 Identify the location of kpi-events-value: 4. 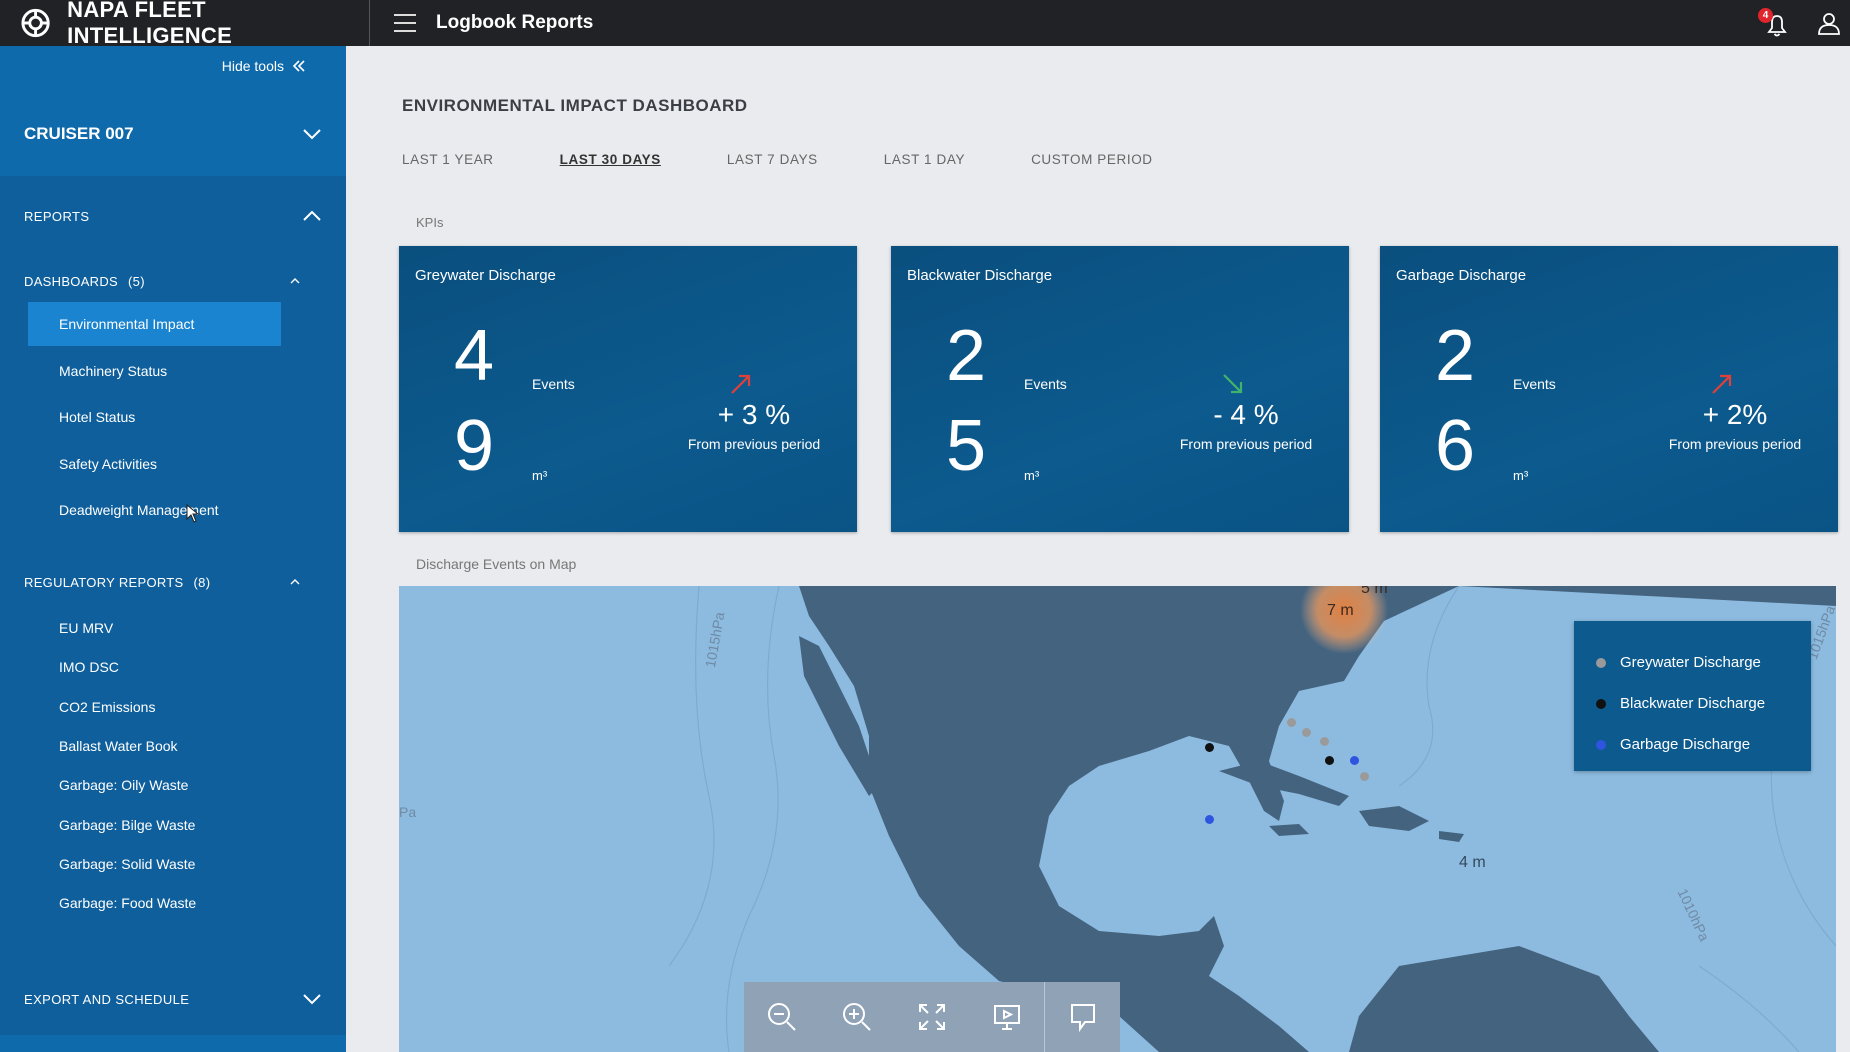
(474, 356).